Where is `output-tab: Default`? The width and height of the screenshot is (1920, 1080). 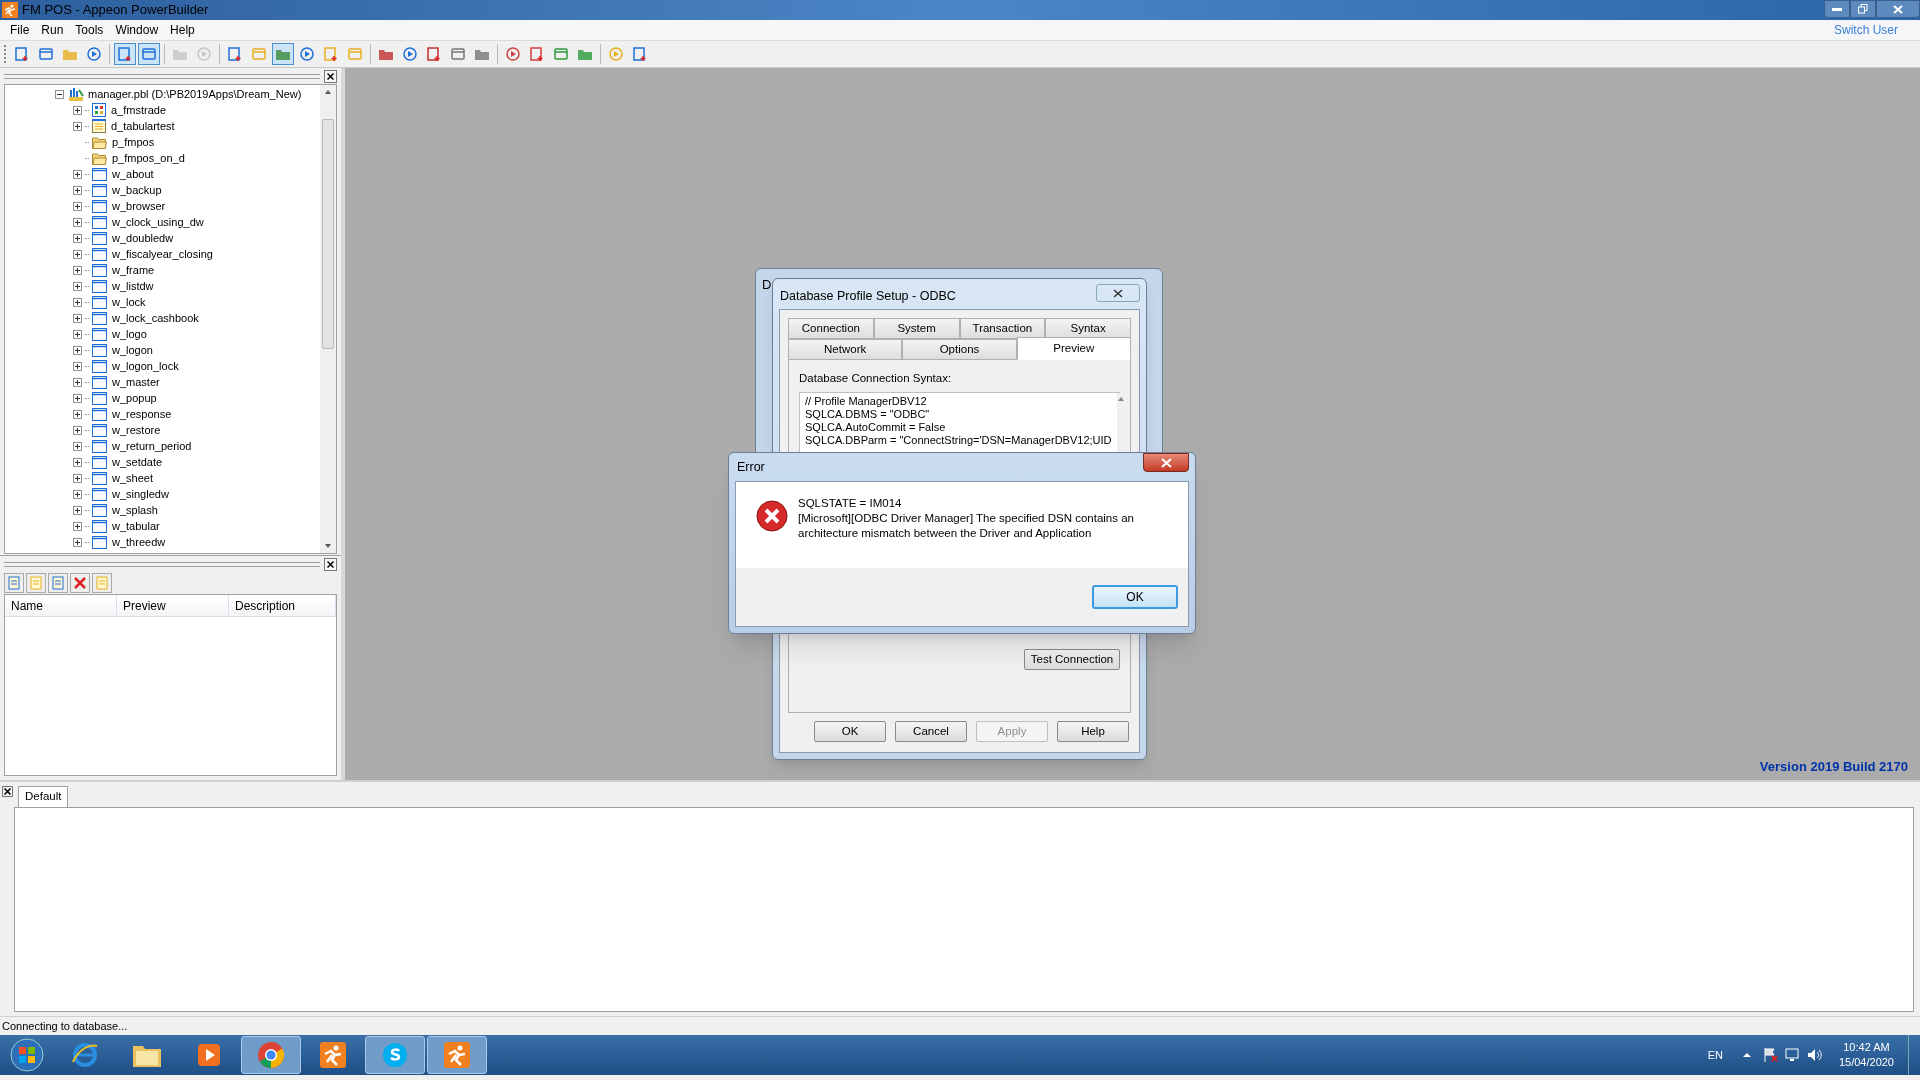
output-tab: Default is located at coordinates (43, 796).